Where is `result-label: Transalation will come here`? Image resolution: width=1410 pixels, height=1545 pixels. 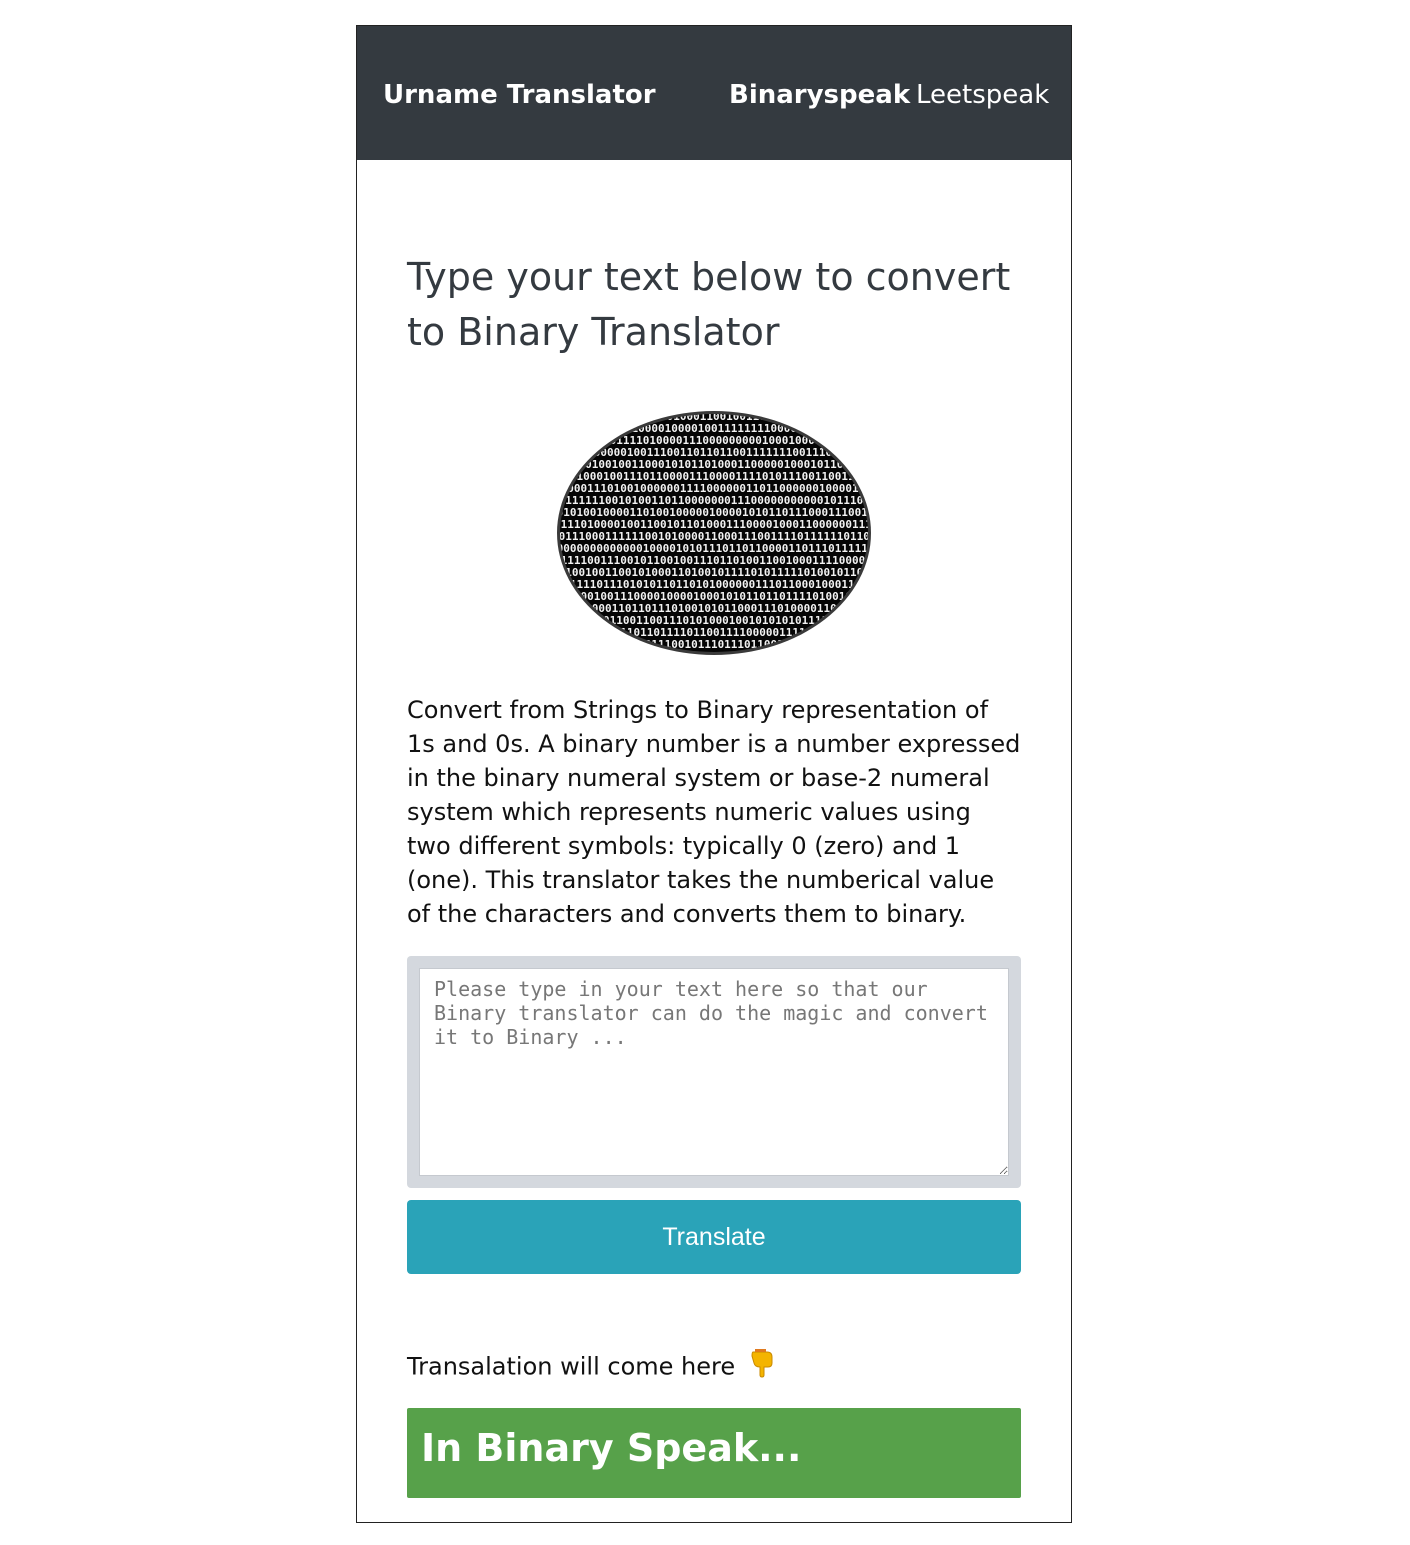 result-label: Transalation will come here is located at coordinates (591, 1367).